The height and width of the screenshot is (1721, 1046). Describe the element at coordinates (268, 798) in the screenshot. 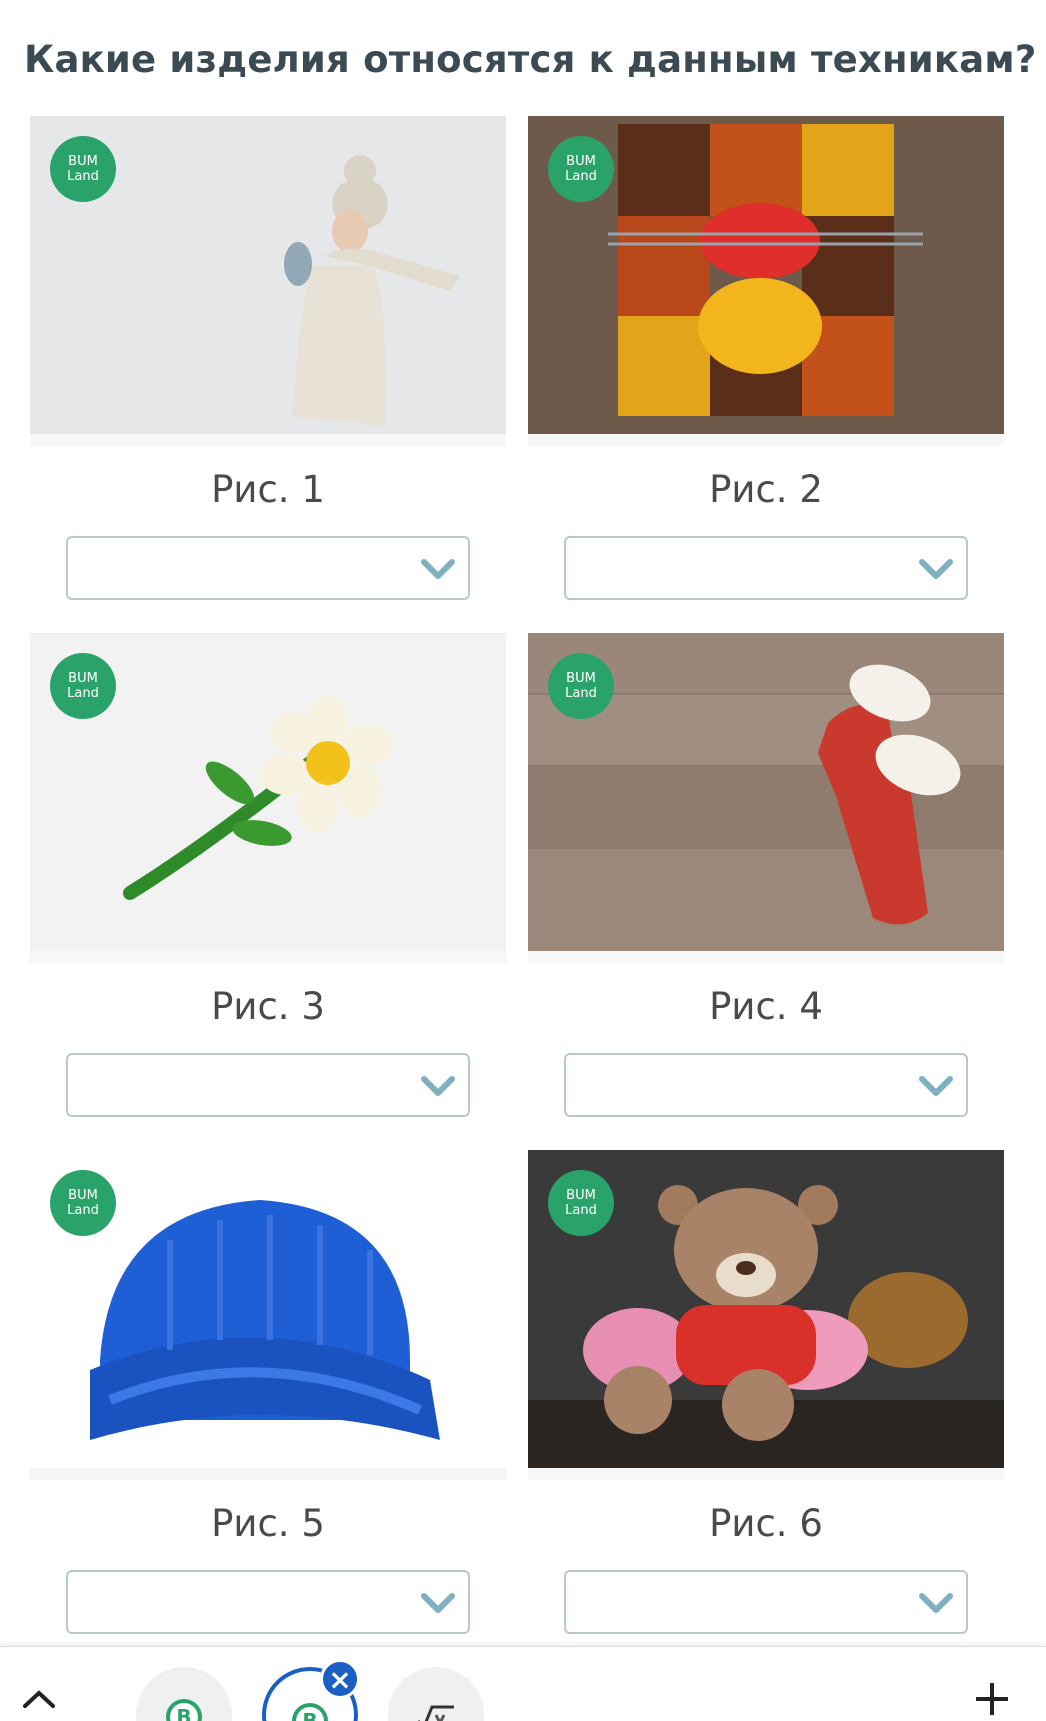

I see `photo-3: BUM Land` at that location.